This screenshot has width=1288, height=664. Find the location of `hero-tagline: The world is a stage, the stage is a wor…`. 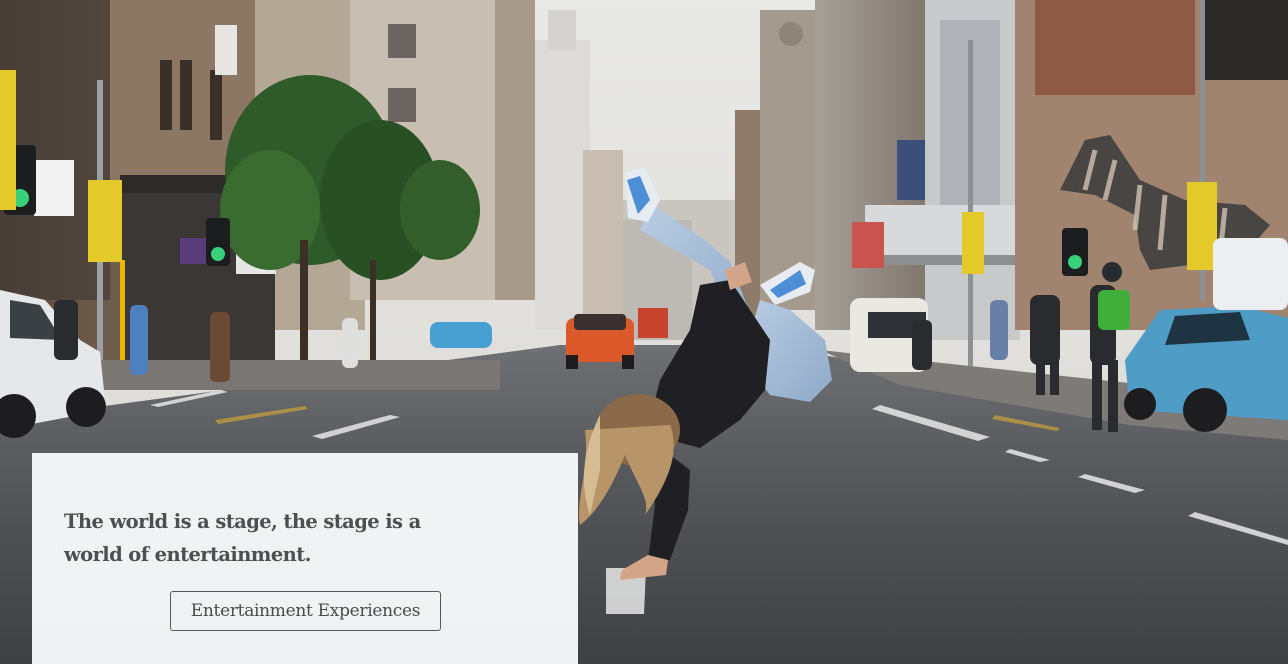

hero-tagline: The world is a stage, the stage is a wor… is located at coordinates (242, 538).